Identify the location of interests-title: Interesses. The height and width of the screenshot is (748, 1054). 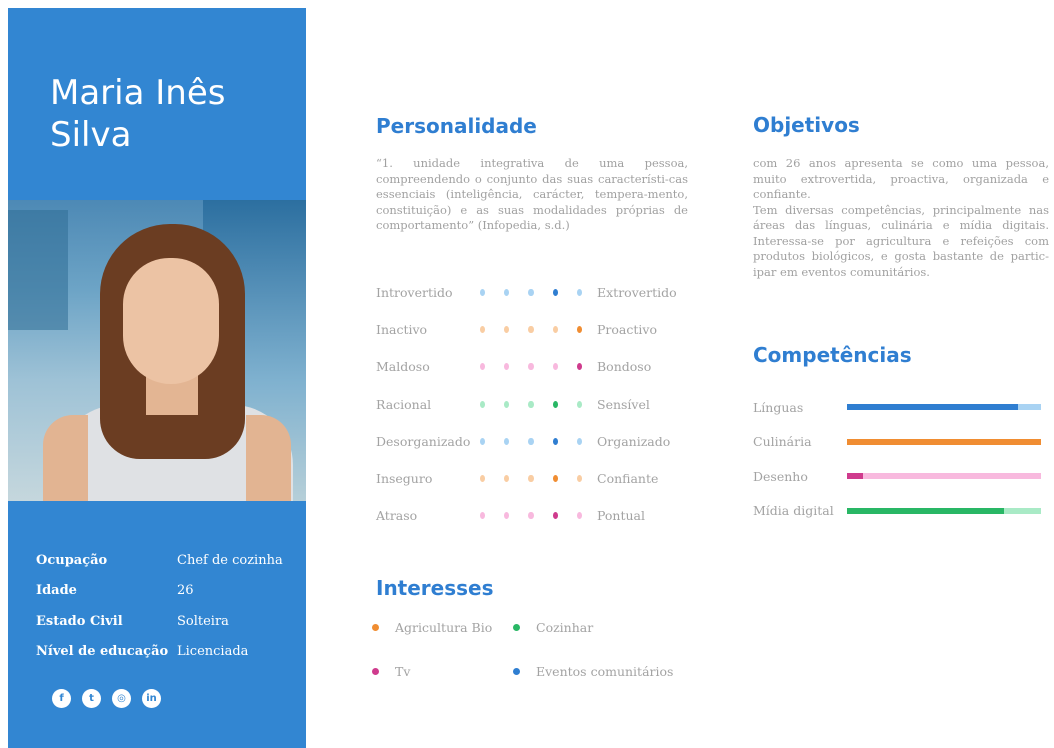
(435, 588).